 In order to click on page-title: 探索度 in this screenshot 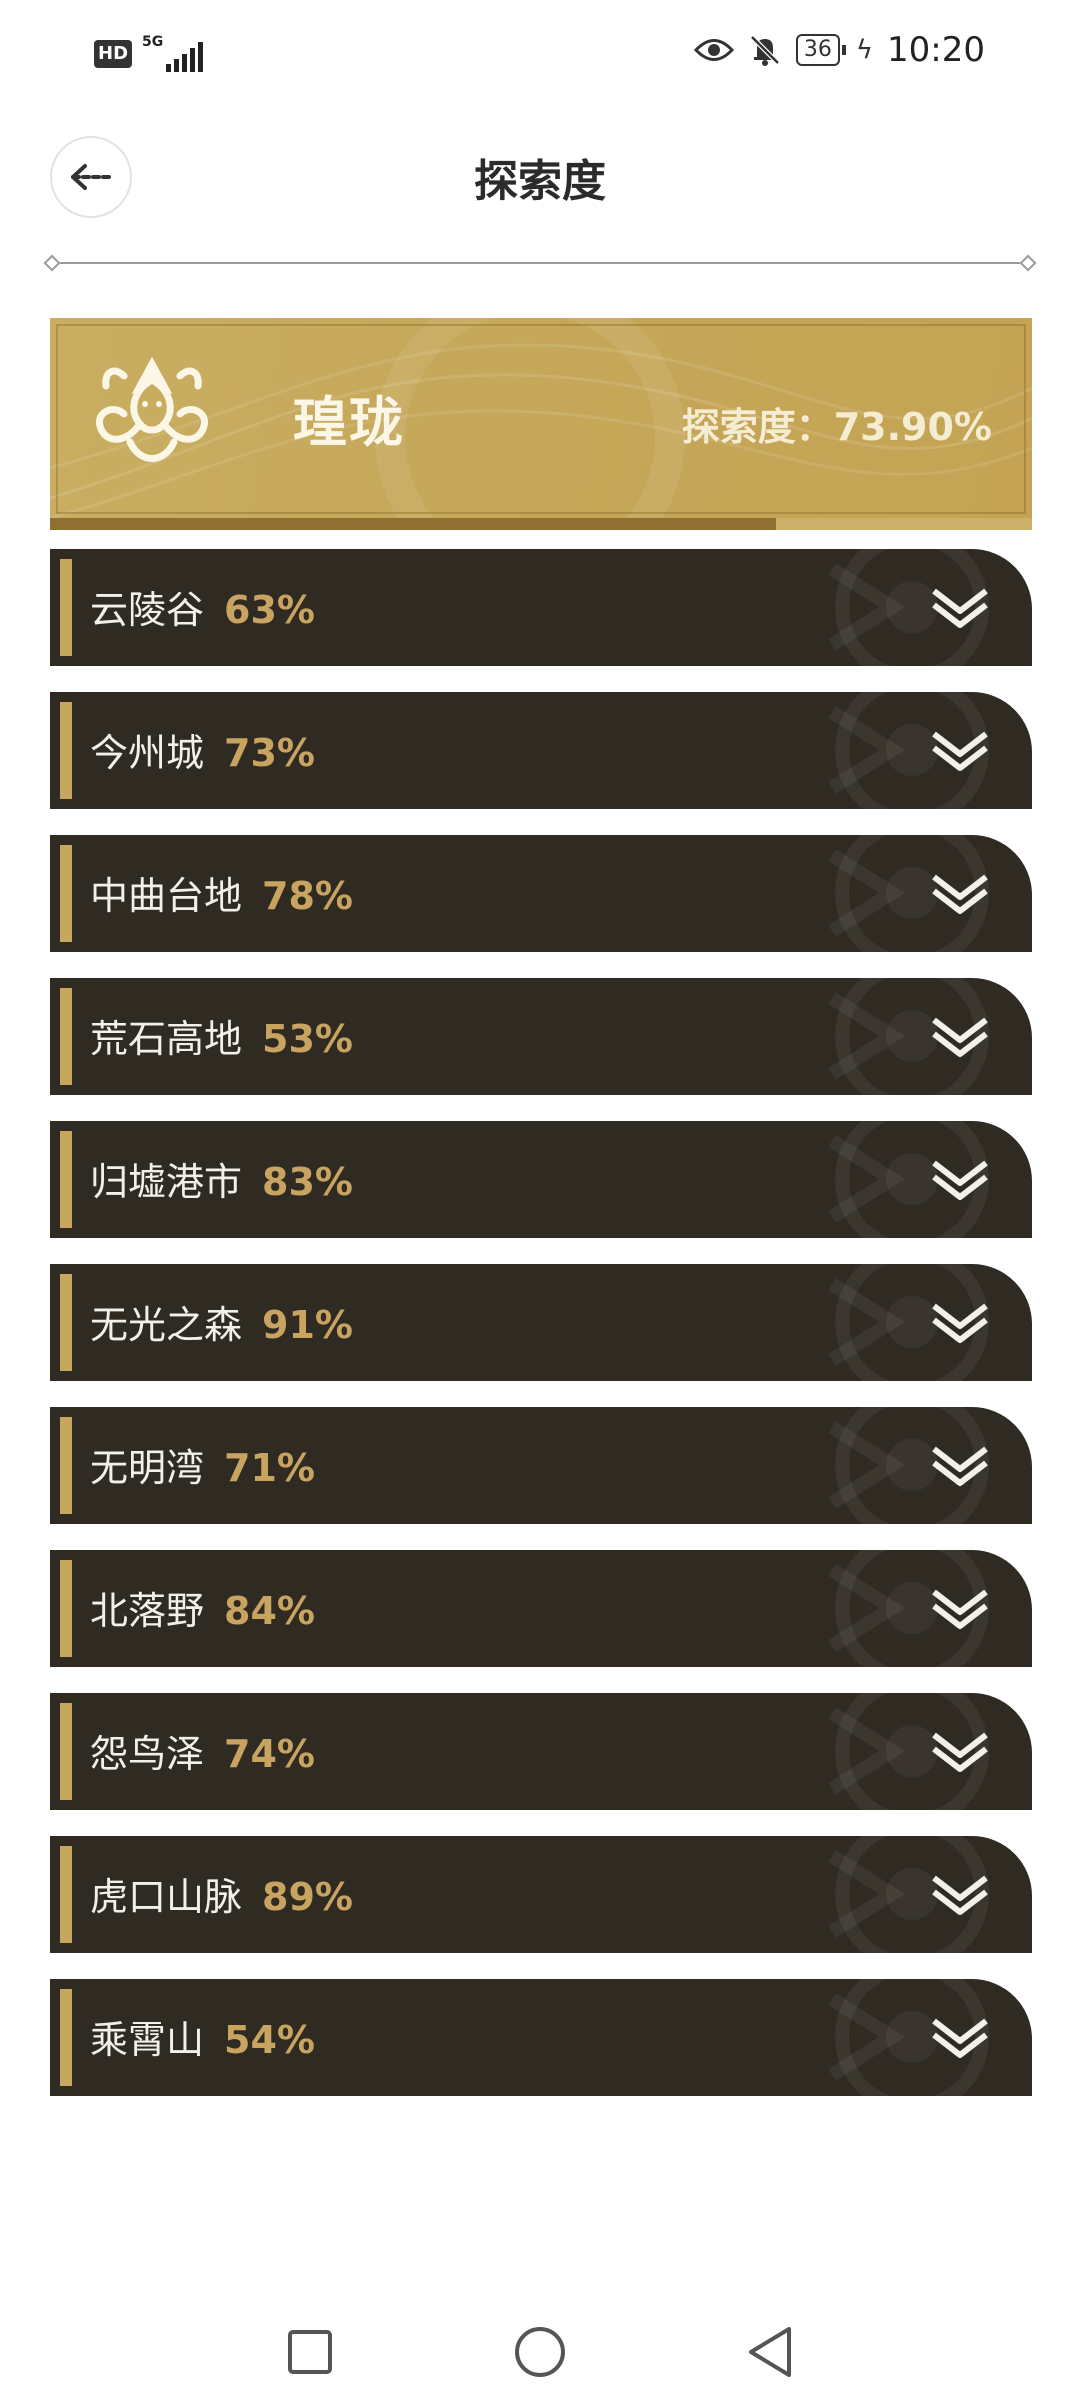, I will do `click(540, 181)`.